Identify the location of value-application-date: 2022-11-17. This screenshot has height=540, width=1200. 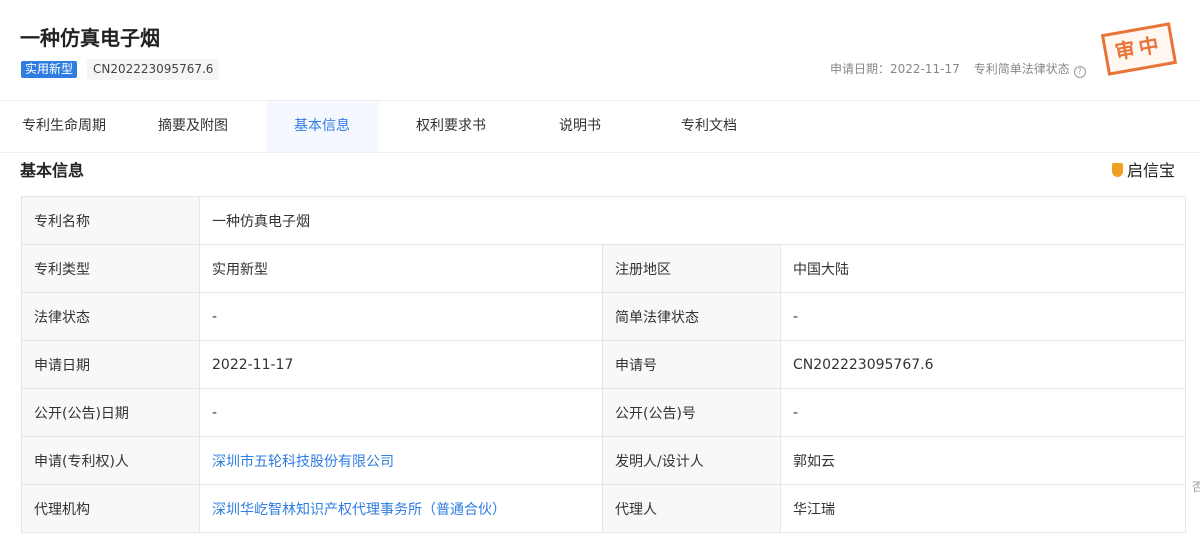
(401, 364).